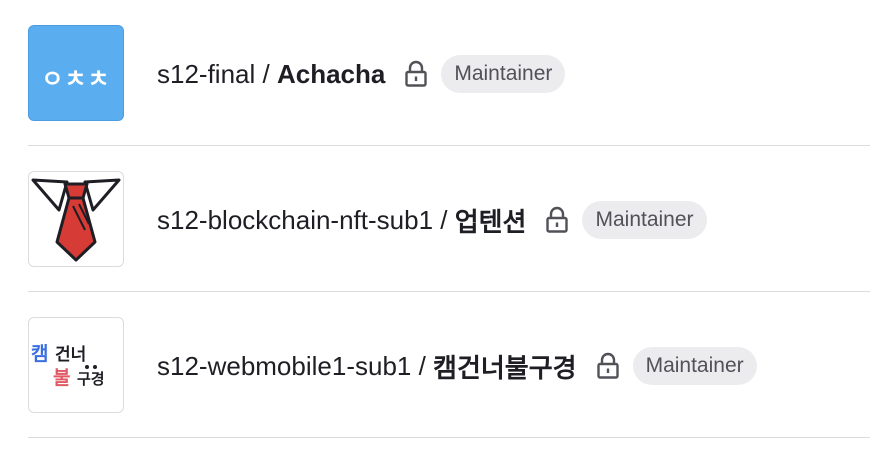  I want to click on svg-text: 불, so click(61, 378).